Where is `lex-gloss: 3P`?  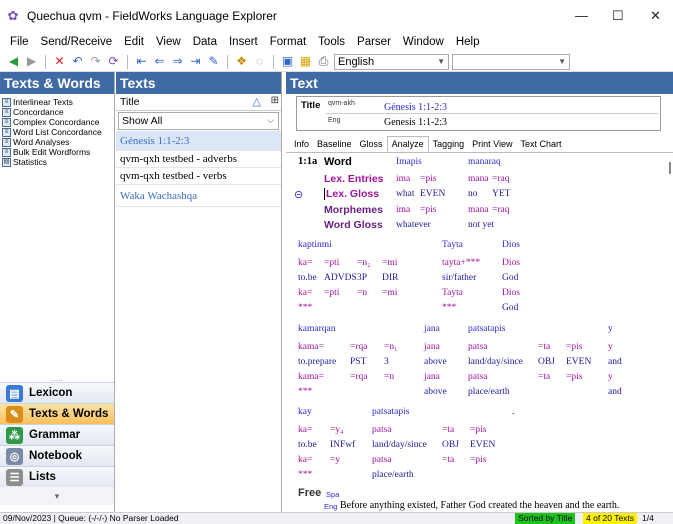 lex-gloss: 3P is located at coordinates (362, 278).